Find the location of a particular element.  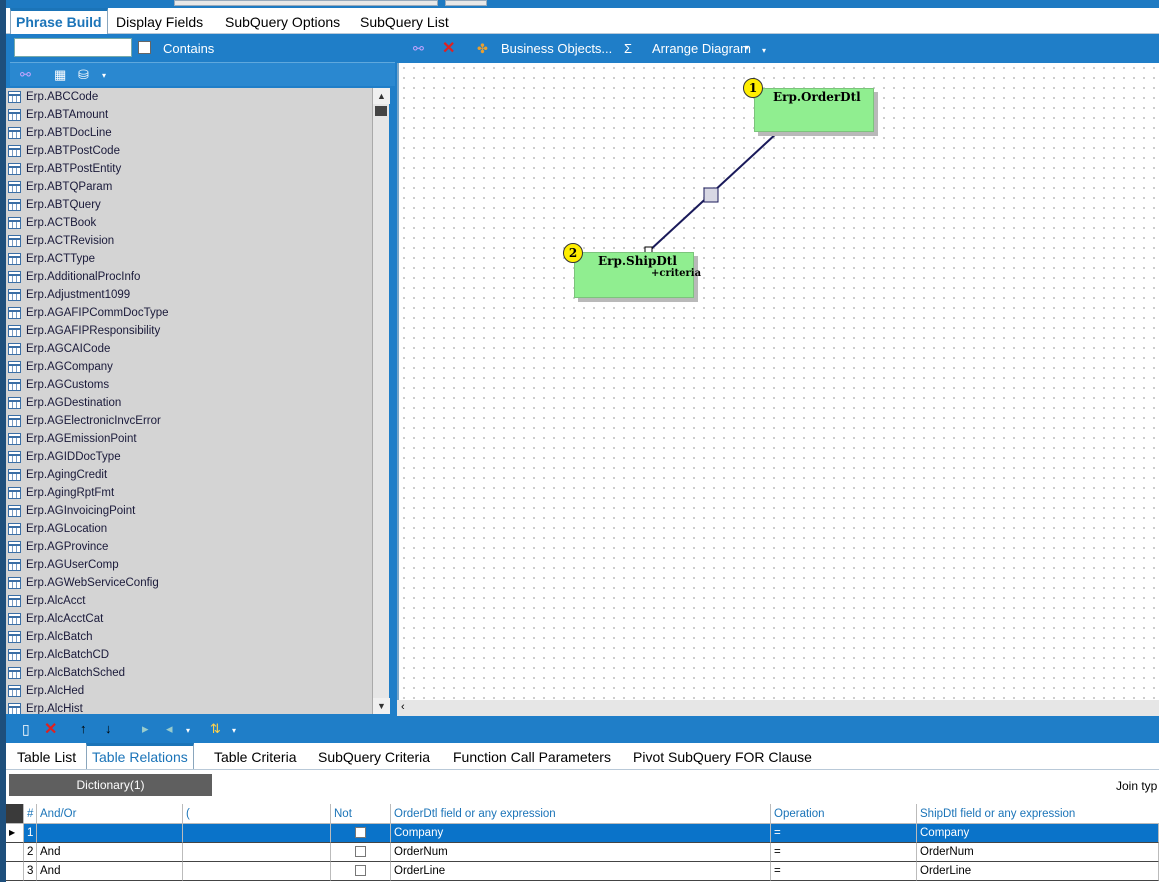

delete-icon: ✕ is located at coordinates (448, 48).